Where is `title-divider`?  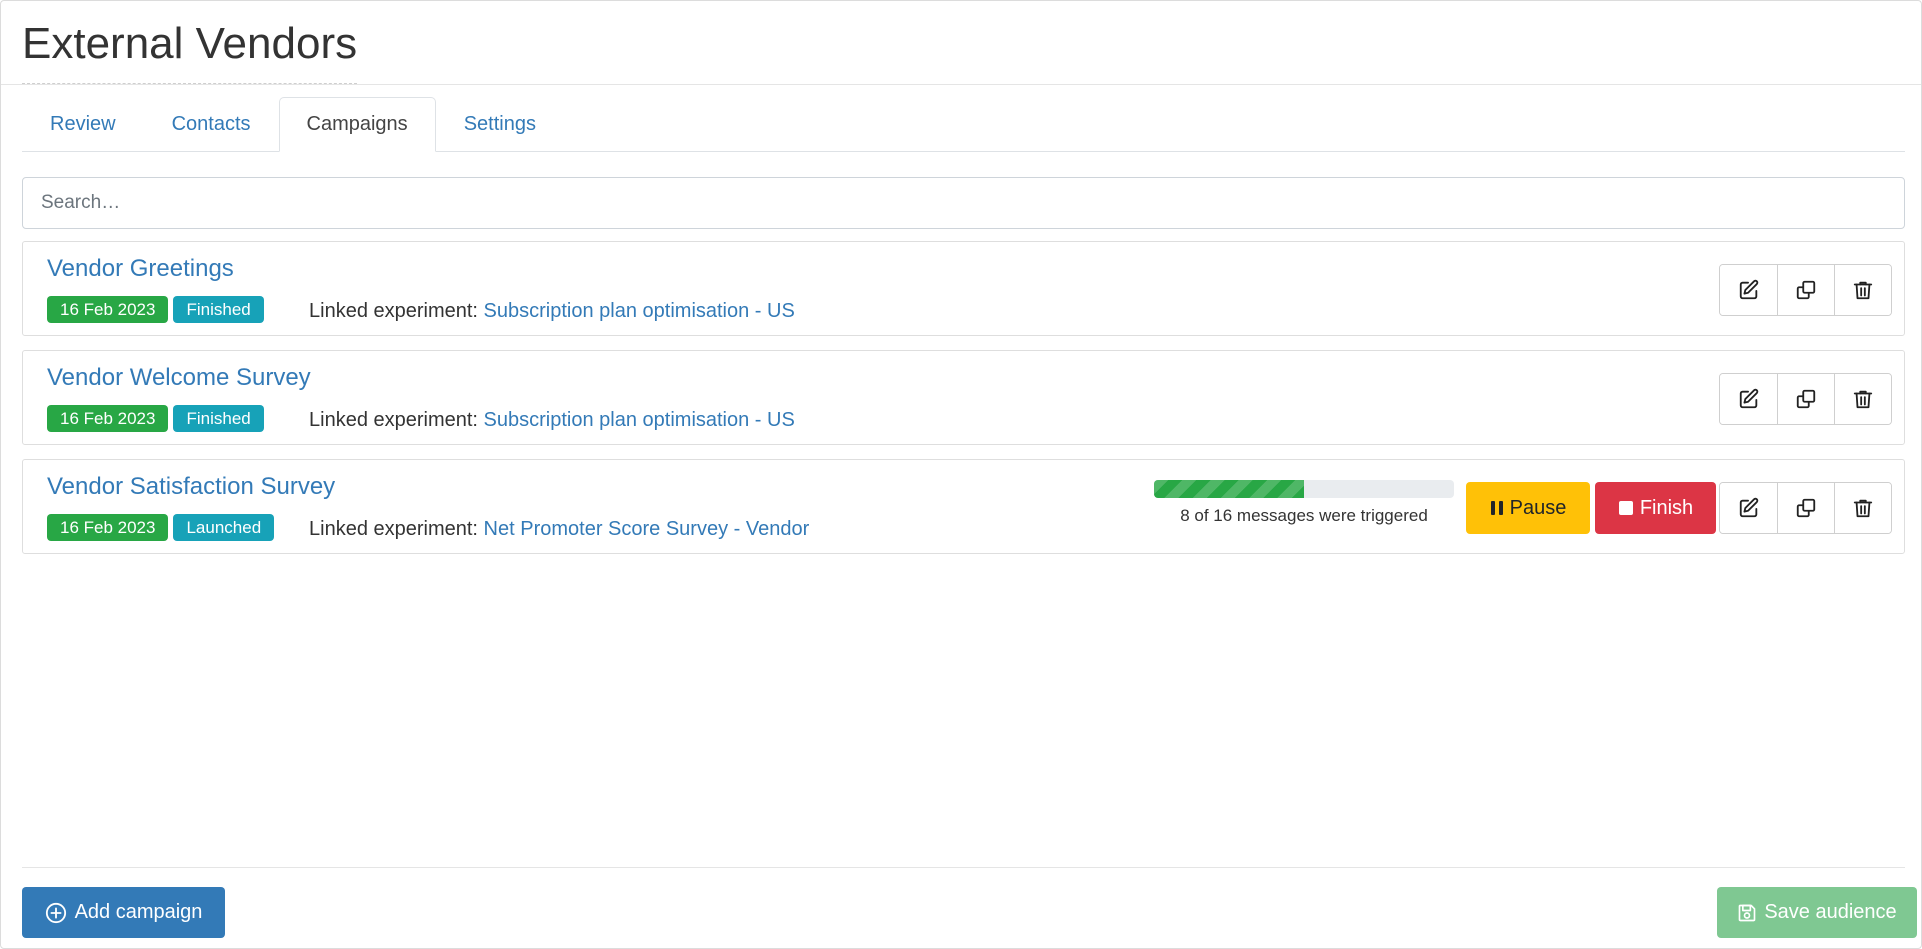 title-divider is located at coordinates (961, 84).